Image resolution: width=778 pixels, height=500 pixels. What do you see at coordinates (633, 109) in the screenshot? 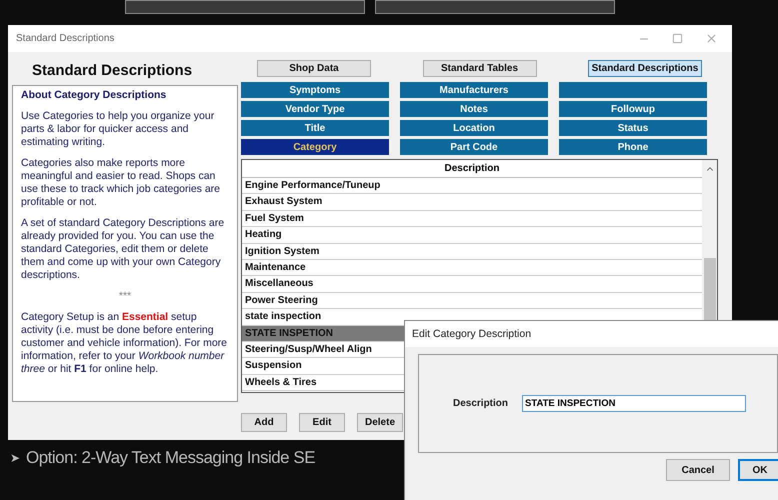
I see `table-button: Followup` at bounding box center [633, 109].